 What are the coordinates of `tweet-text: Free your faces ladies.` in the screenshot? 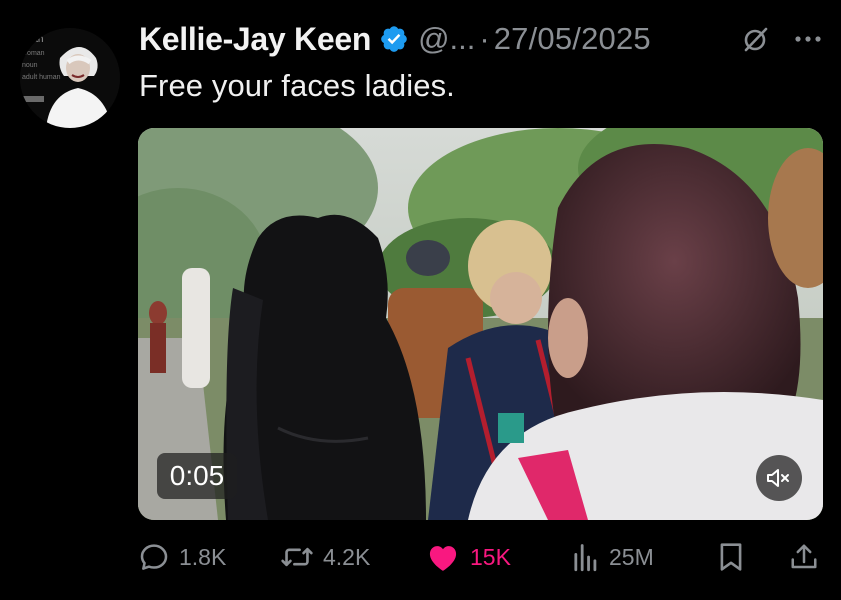 It's located at (297, 85).